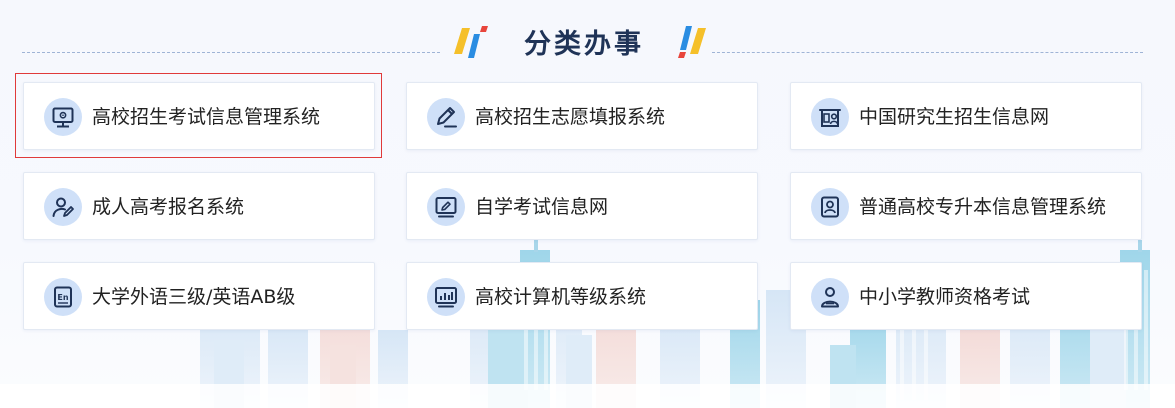  I want to click on service-card-adult-exam-registration: 成人高考报名系统, so click(199, 206).